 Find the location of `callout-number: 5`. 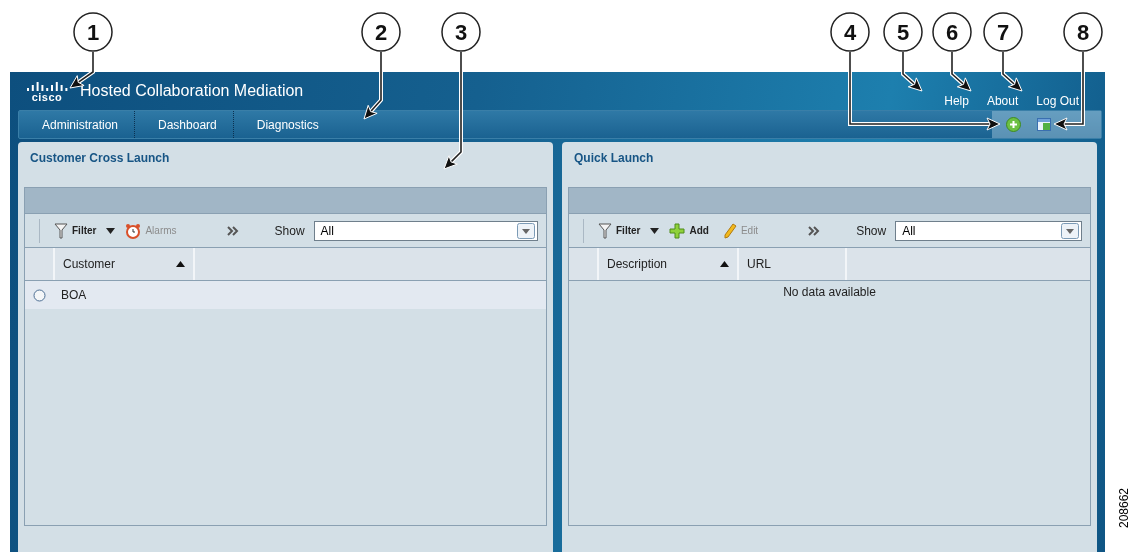

callout-number: 5 is located at coordinates (903, 32).